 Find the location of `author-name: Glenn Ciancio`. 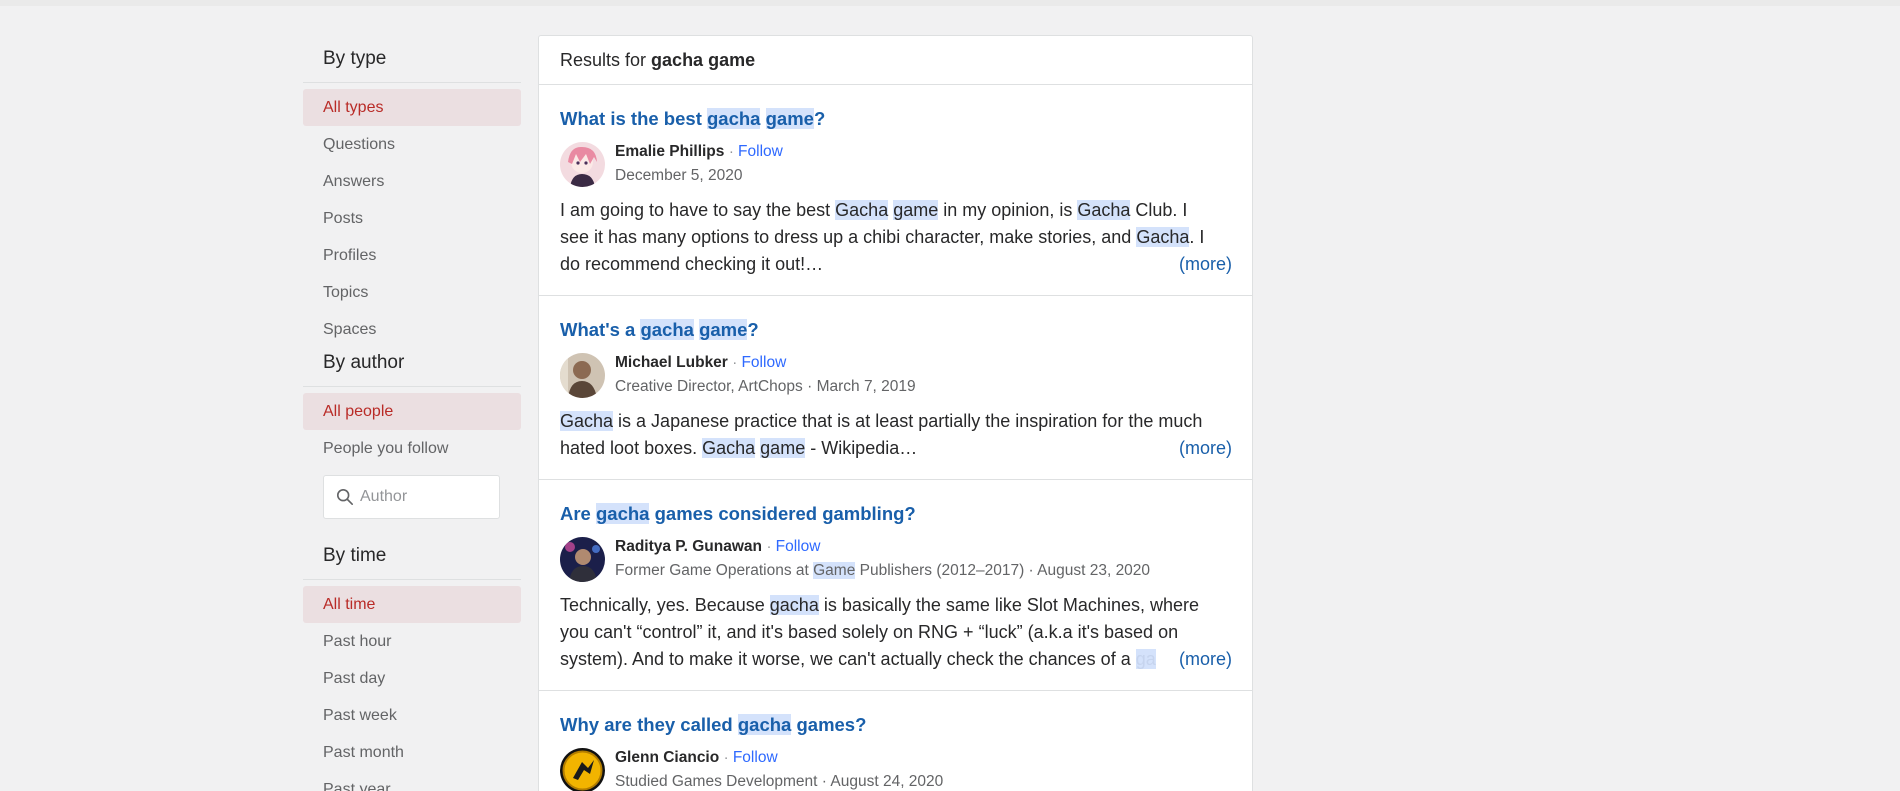

author-name: Glenn Ciancio is located at coordinates (667, 757).